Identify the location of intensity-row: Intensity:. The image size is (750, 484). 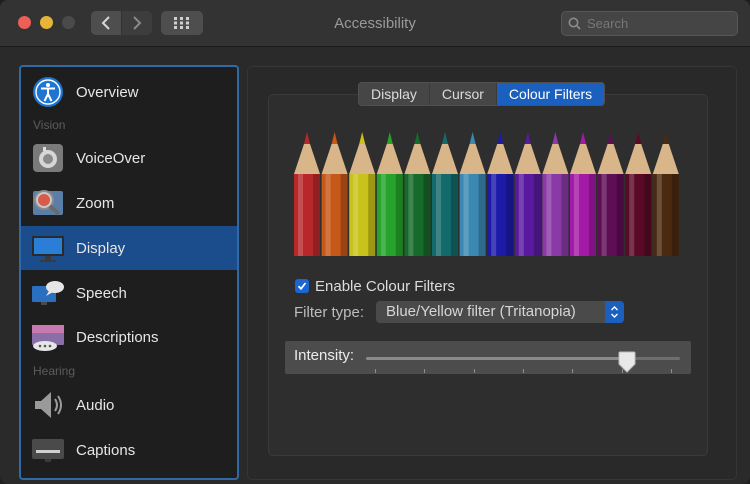
(488, 357).